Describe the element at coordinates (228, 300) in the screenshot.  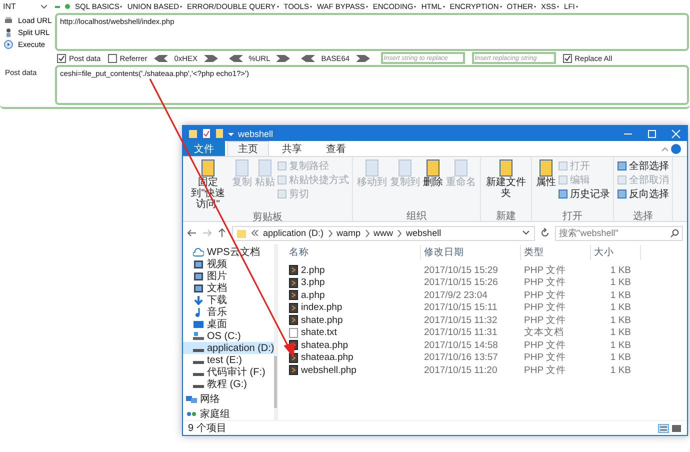
I see `nav-item: 下载` at that location.